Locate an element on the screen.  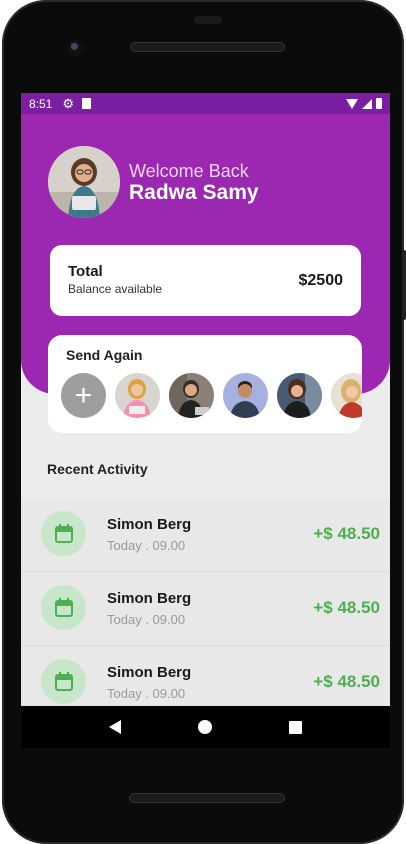
status-time: 8:51 is located at coordinates (41, 103).